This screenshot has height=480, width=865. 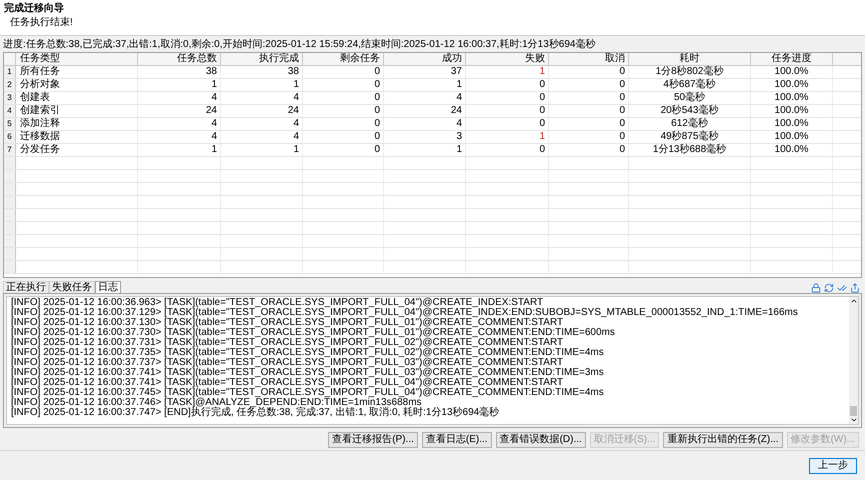 What do you see at coordinates (77, 72) in the screenshot?
I see `table-cell: 所有任务` at bounding box center [77, 72].